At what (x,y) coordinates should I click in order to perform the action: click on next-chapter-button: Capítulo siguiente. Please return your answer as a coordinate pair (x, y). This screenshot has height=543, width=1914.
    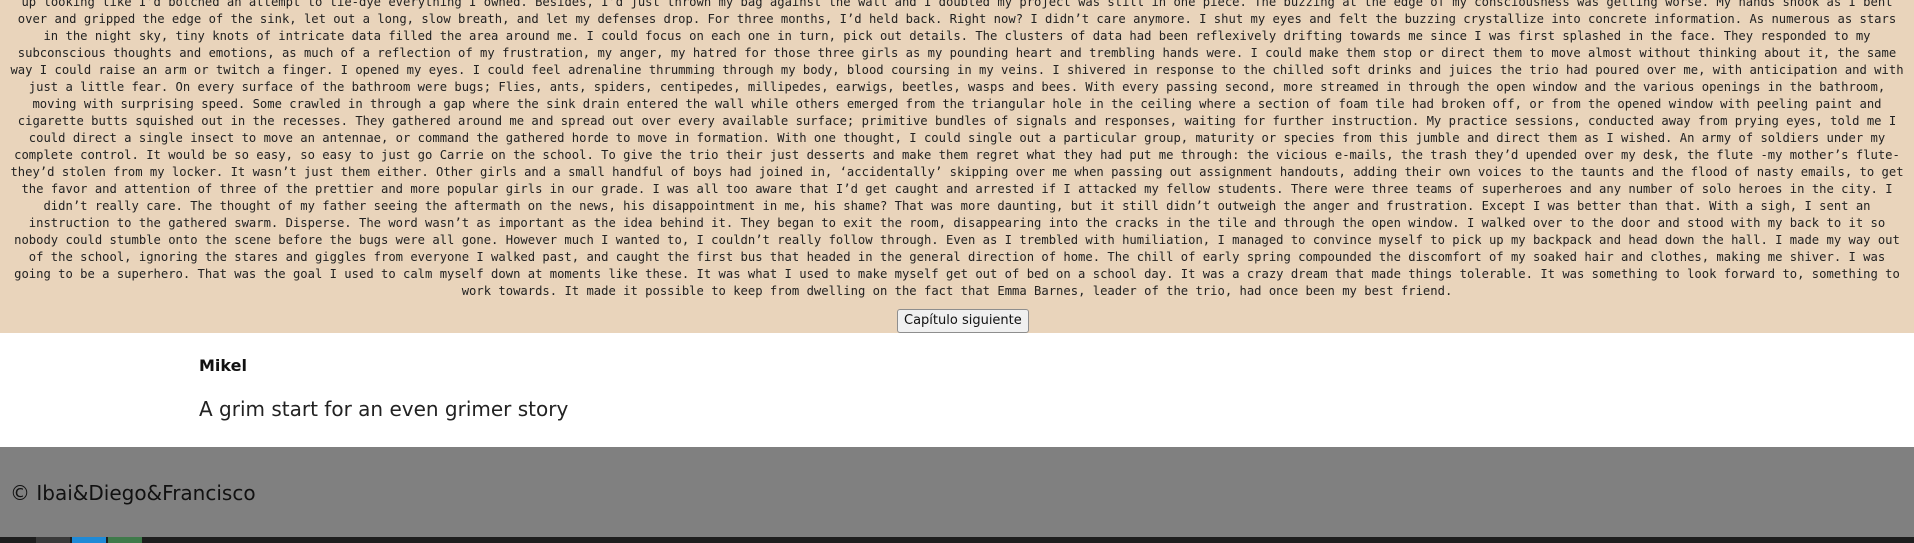
    Looking at the image, I should click on (963, 321).